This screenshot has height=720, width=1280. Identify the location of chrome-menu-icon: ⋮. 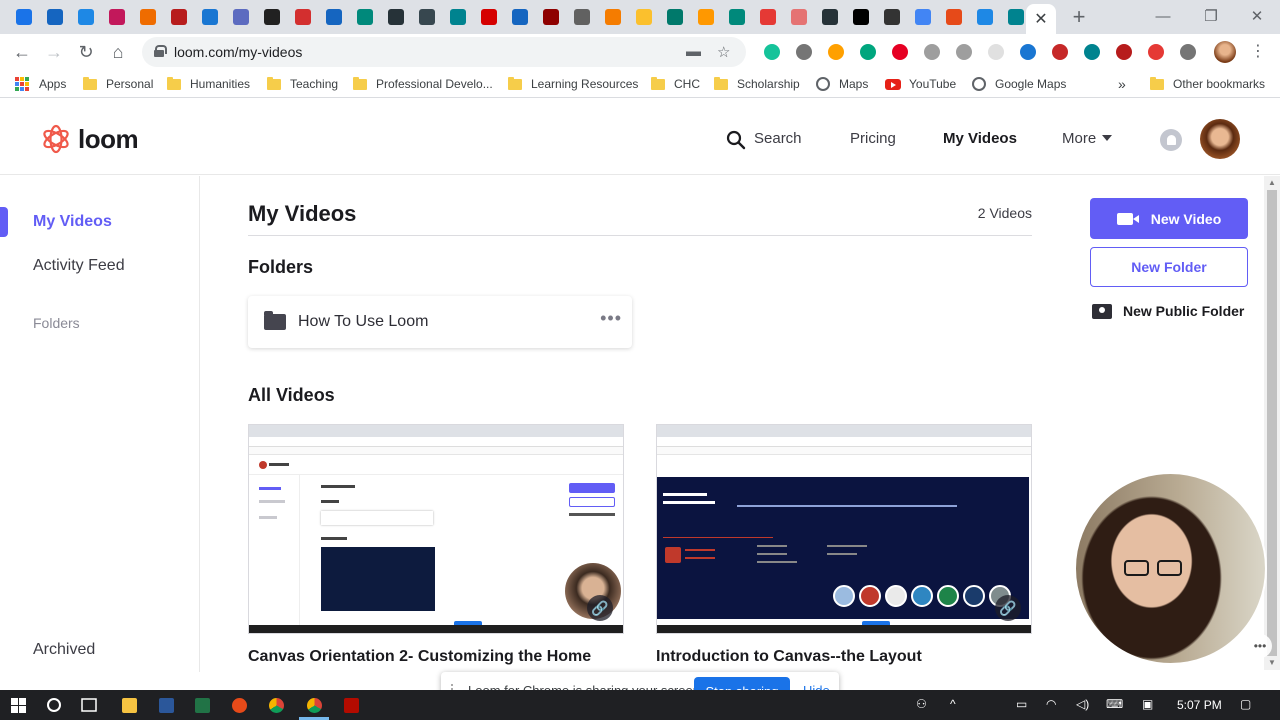
(1258, 51).